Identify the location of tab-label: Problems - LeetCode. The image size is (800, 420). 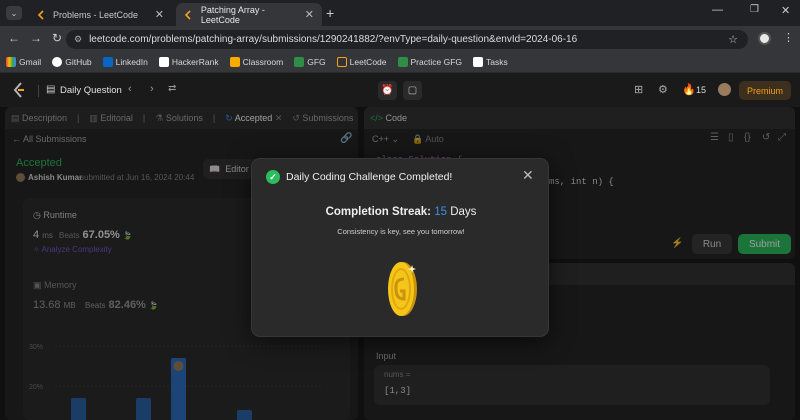
(96, 14).